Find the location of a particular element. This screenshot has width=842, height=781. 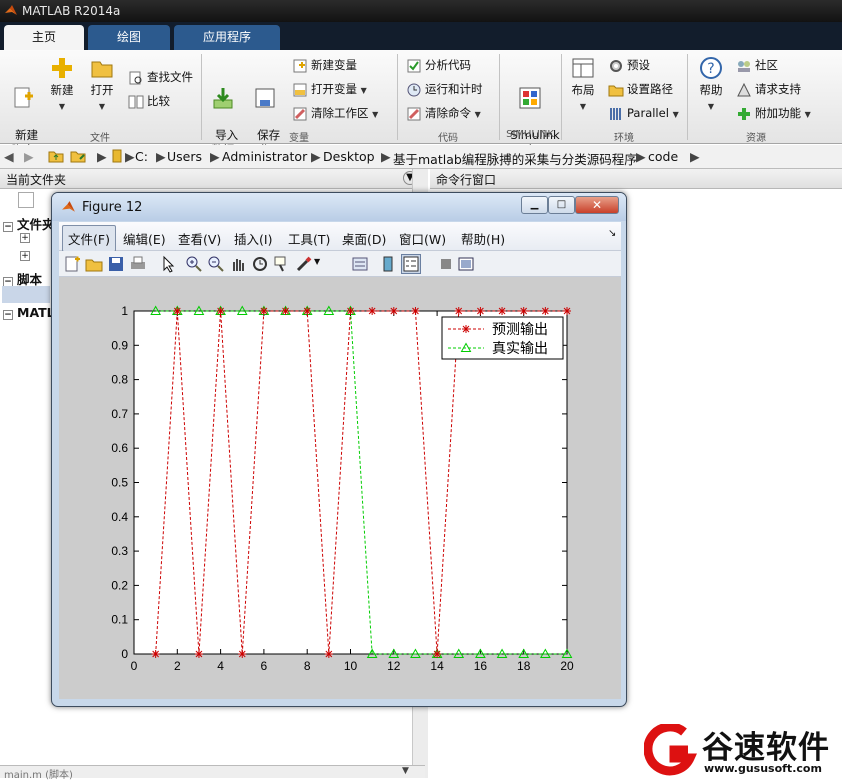

folder-icon is located at coordinates (102, 69).